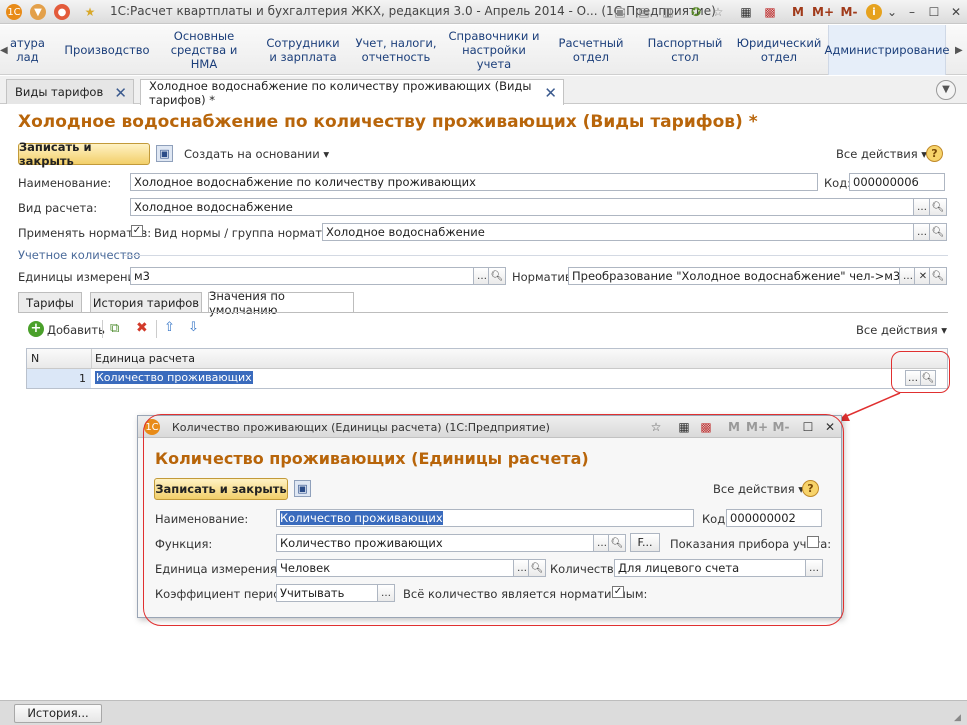  I want to click on tab-tariff-types: Виды тарифов ✕, so click(70, 91).